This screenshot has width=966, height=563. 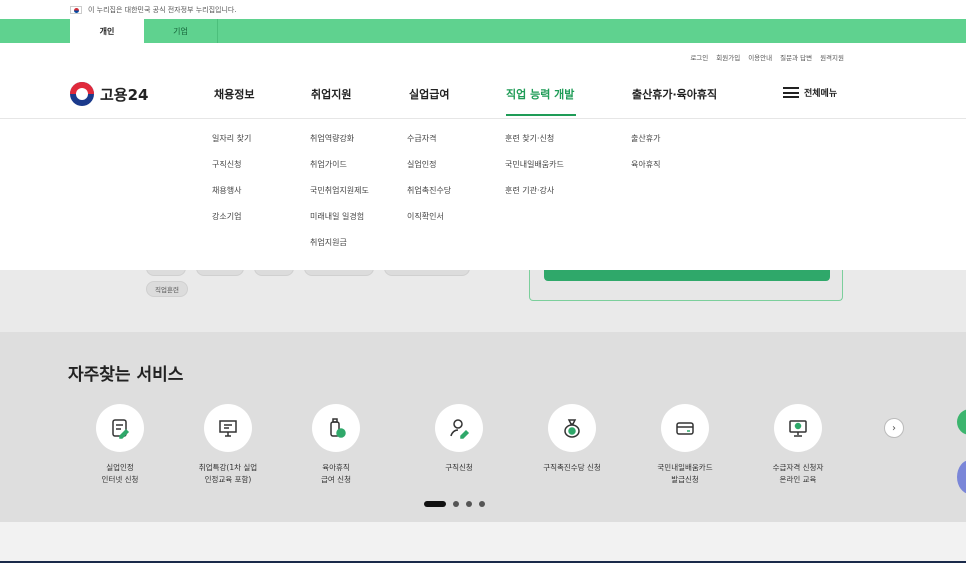 I want to click on baby-bottle-icon, so click(x=336, y=428).